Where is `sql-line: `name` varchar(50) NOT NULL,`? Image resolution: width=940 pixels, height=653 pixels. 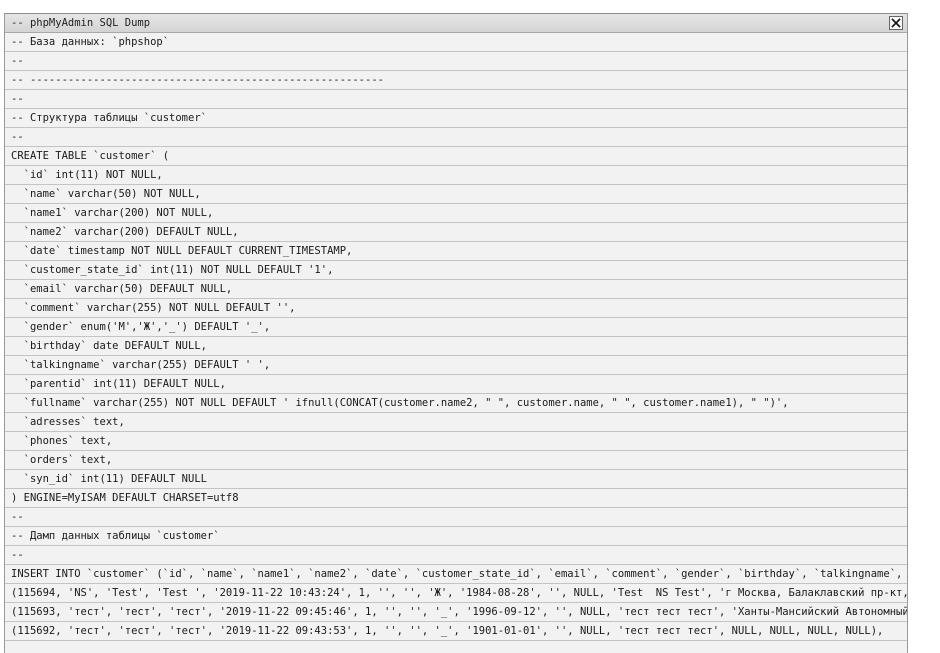 sql-line: `name` varchar(50) NOT NULL, is located at coordinates (456, 194).